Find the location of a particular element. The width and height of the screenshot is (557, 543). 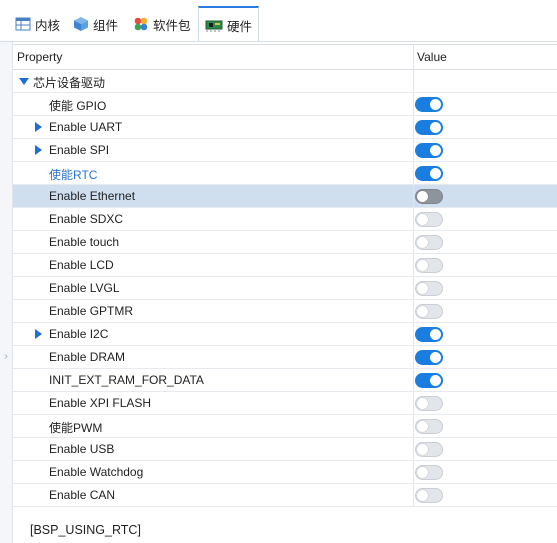

table-row: Enable Ethernet is located at coordinates (285, 196).